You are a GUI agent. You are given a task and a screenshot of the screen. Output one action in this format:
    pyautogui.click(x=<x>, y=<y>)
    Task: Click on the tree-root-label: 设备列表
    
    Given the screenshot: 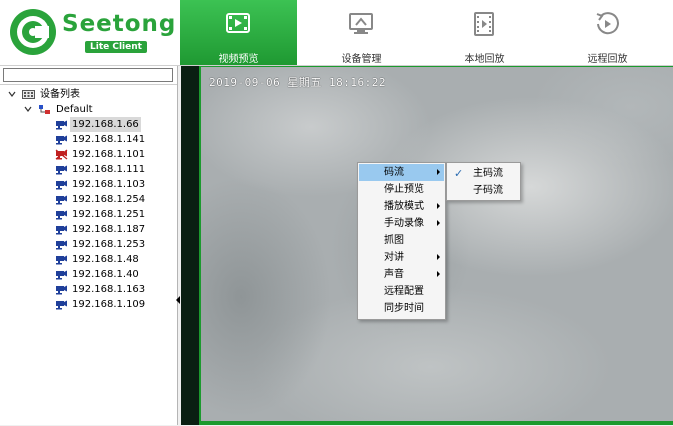 What is the action you would take?
    pyautogui.click(x=60, y=94)
    